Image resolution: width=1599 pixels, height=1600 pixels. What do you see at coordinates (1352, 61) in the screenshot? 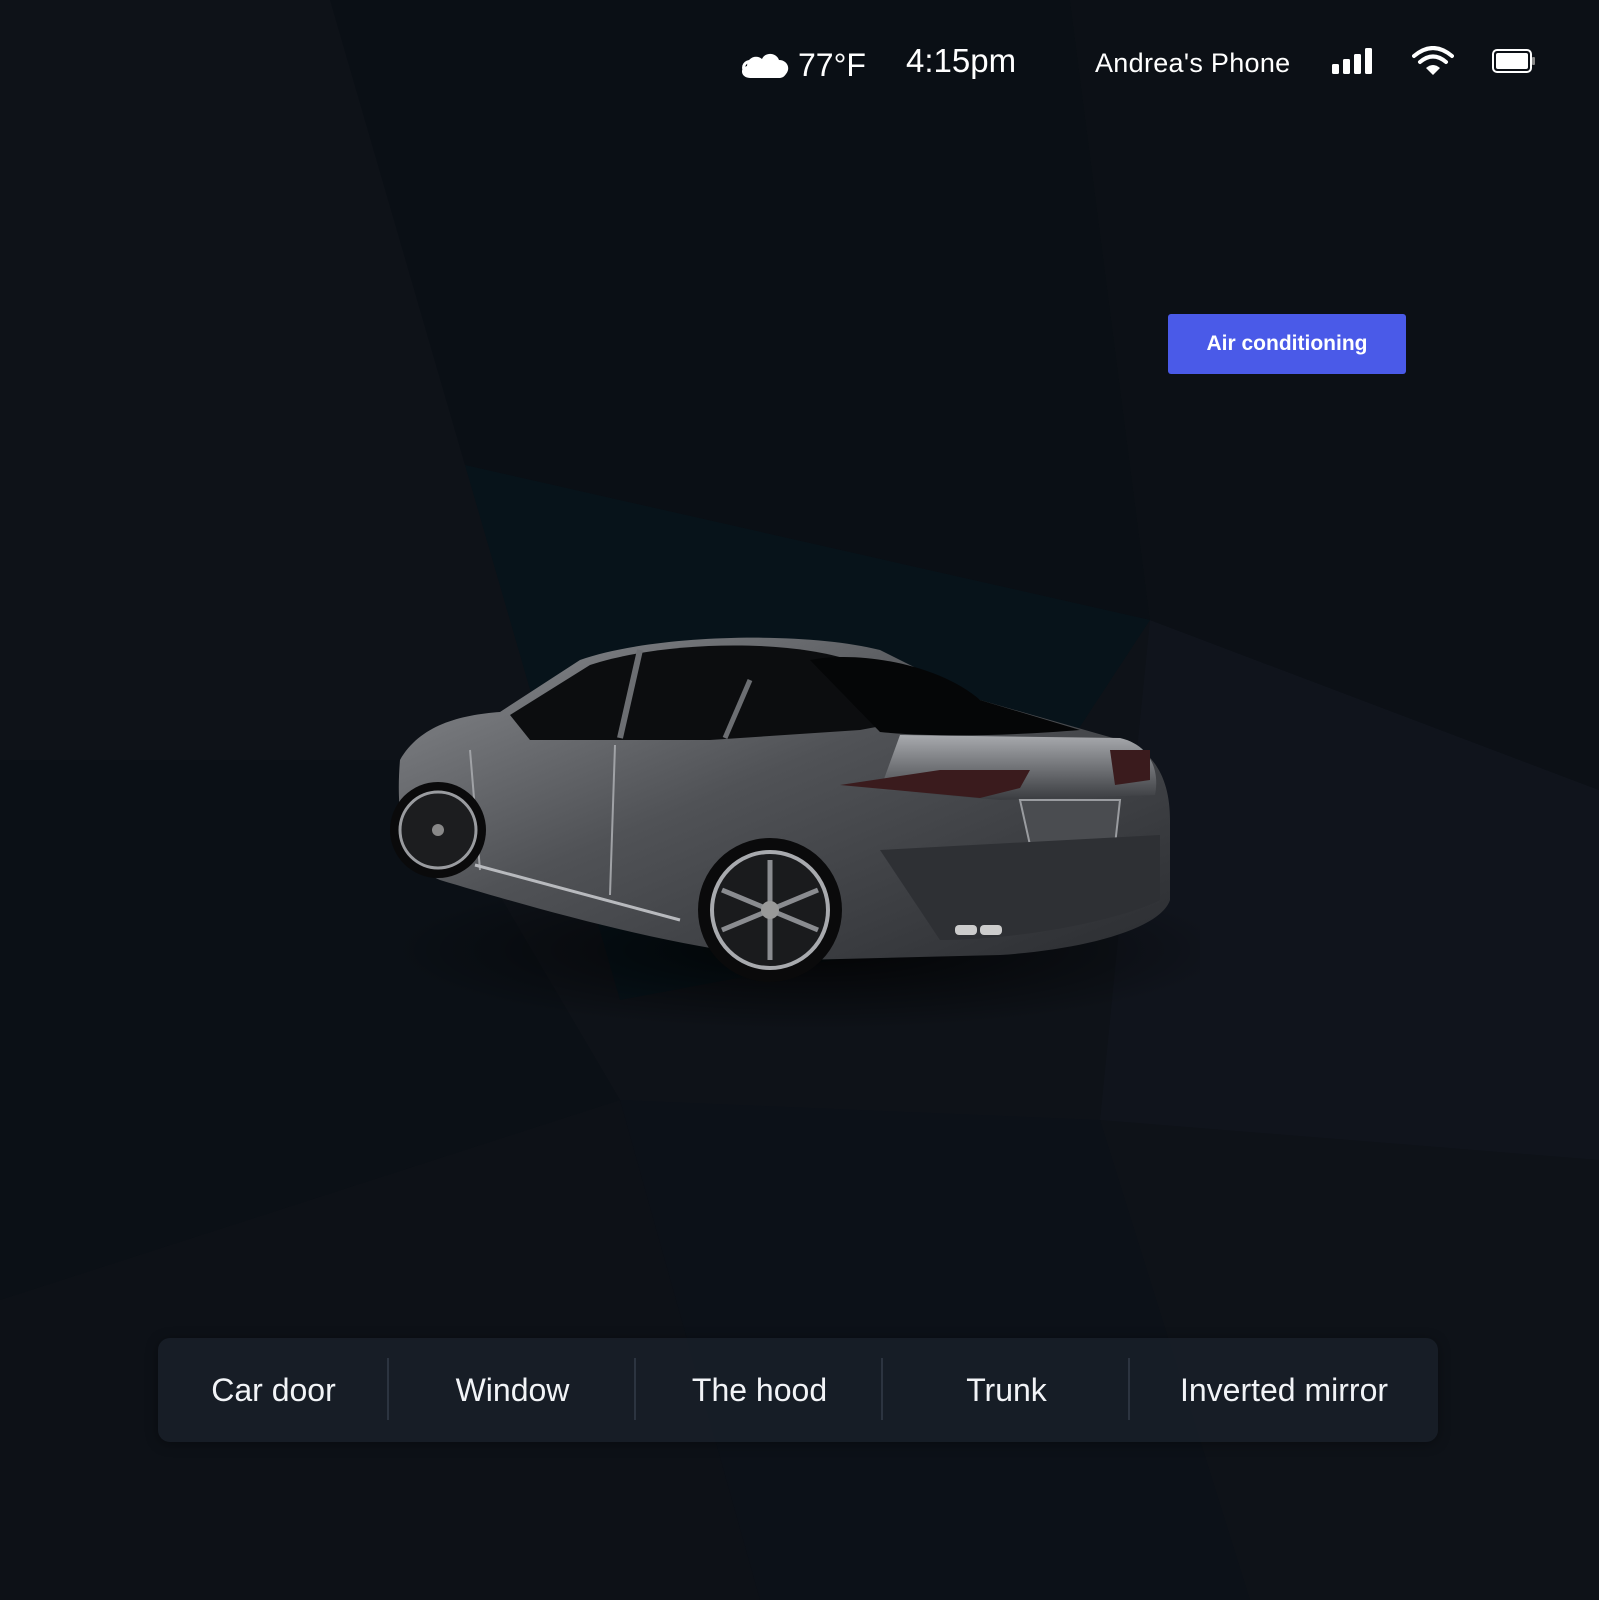
I see `signal-bars-icon` at bounding box center [1352, 61].